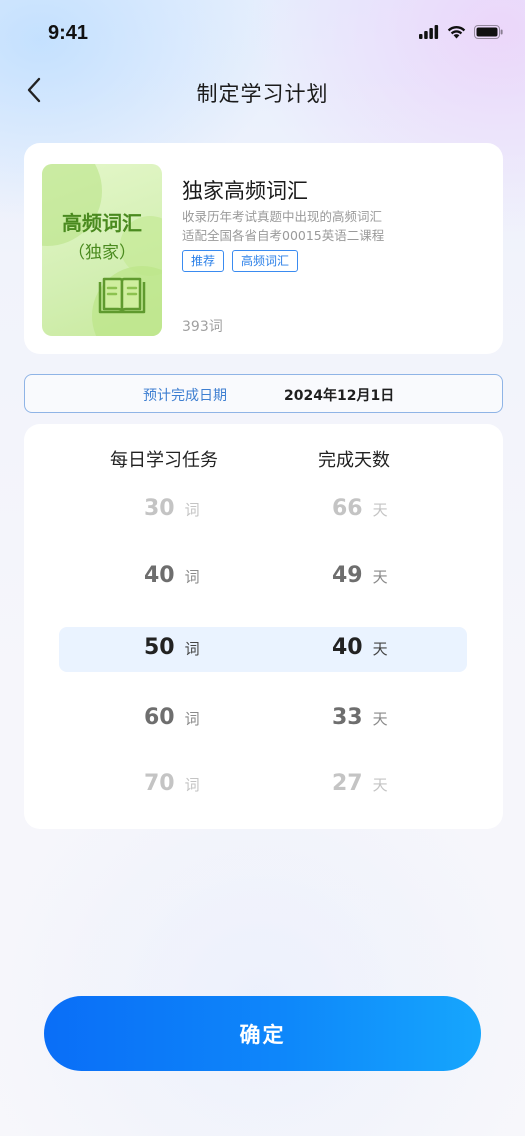  What do you see at coordinates (262, 33) in the screenshot?
I see `status-bar: 9:41` at bounding box center [262, 33].